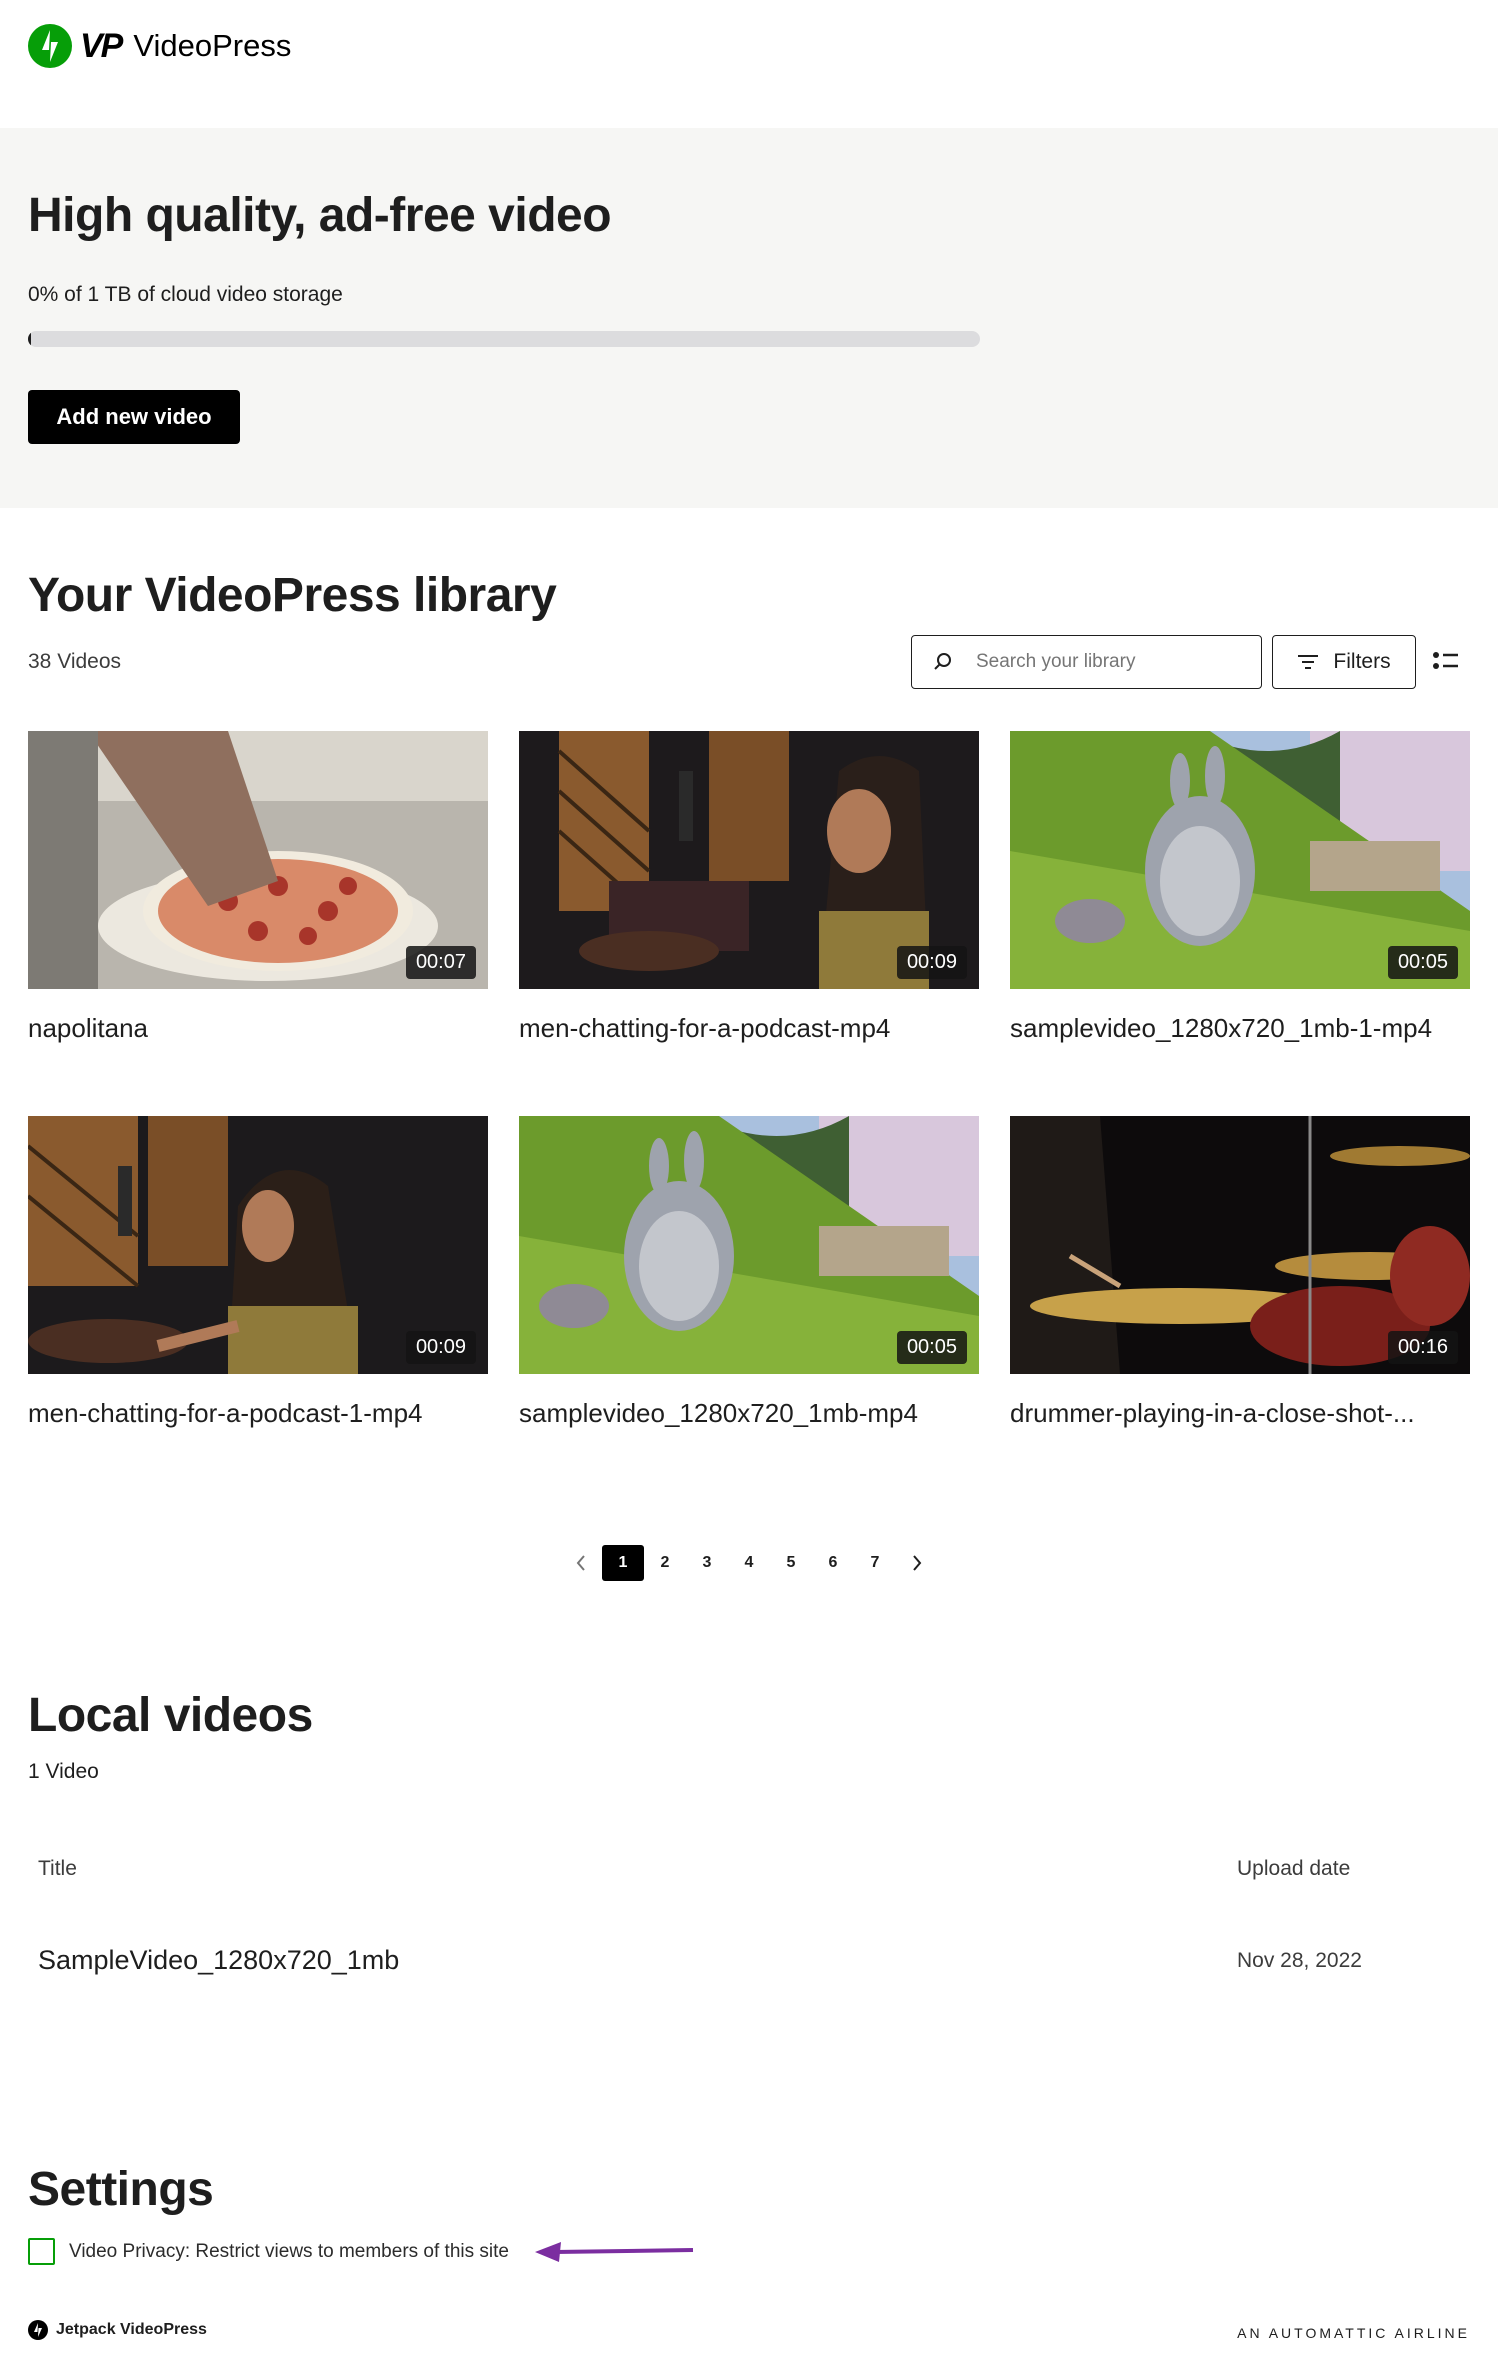 Image resolution: width=1498 pixels, height=2368 pixels. I want to click on column-header-upload-date: Upload date, so click(1293, 1869).